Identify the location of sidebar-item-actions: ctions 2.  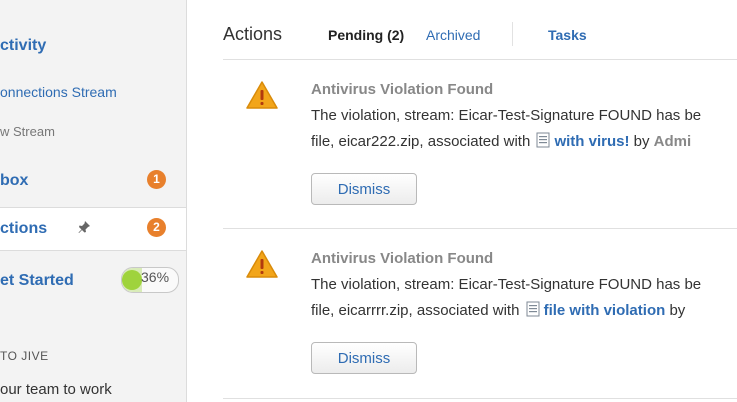
(93, 229).